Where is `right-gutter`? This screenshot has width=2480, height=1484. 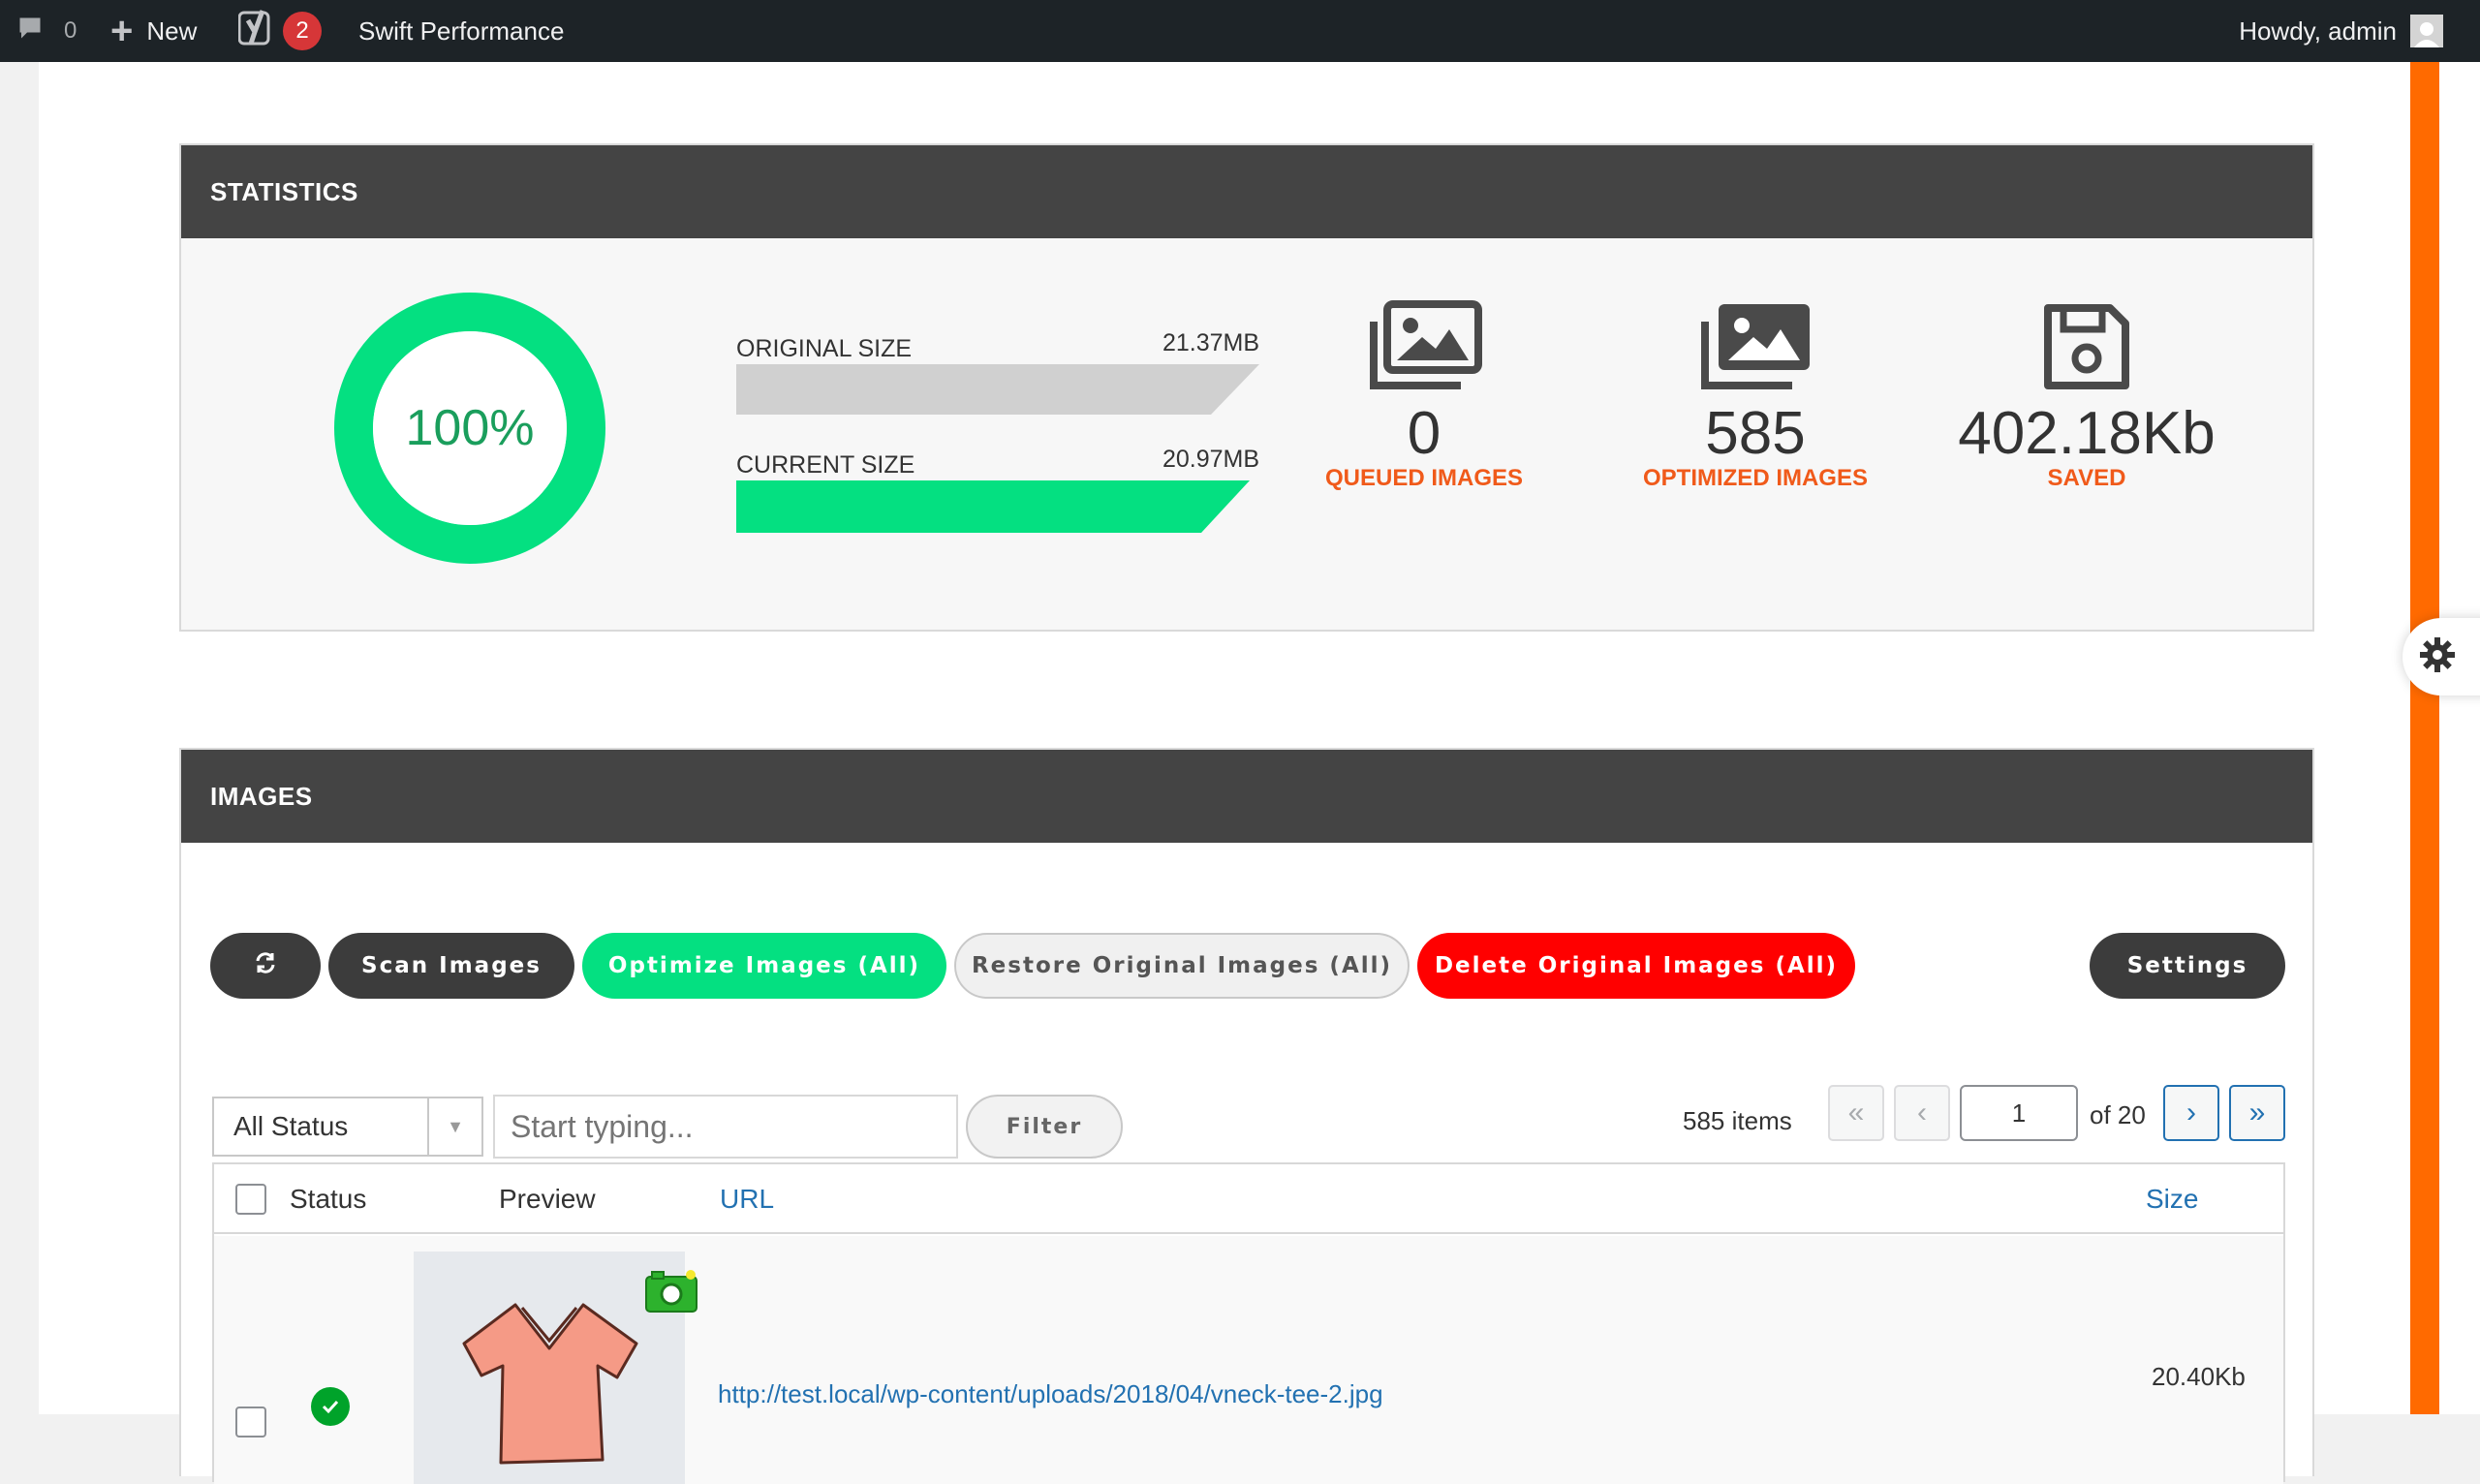 right-gutter is located at coordinates (2459, 738).